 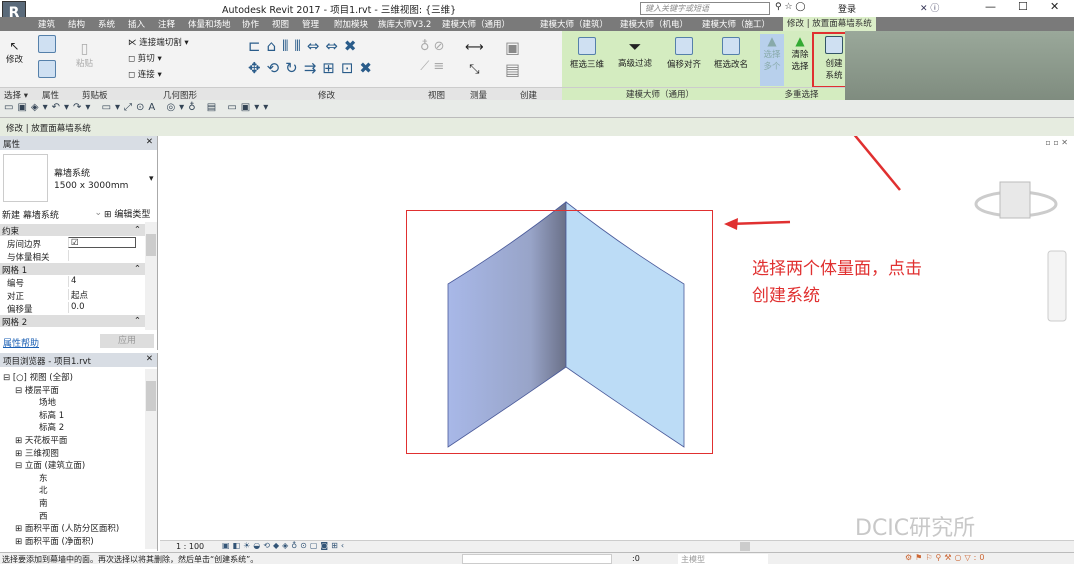 I want to click on tab-bim-arch: 建模大师（建筑）, so click(x=574, y=24).